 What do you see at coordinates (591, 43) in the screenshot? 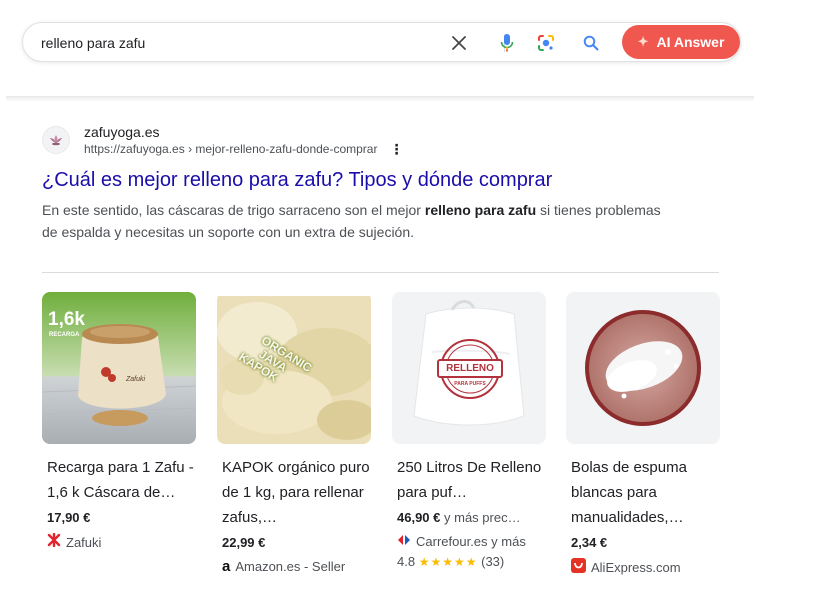
I see `search-icon` at bounding box center [591, 43].